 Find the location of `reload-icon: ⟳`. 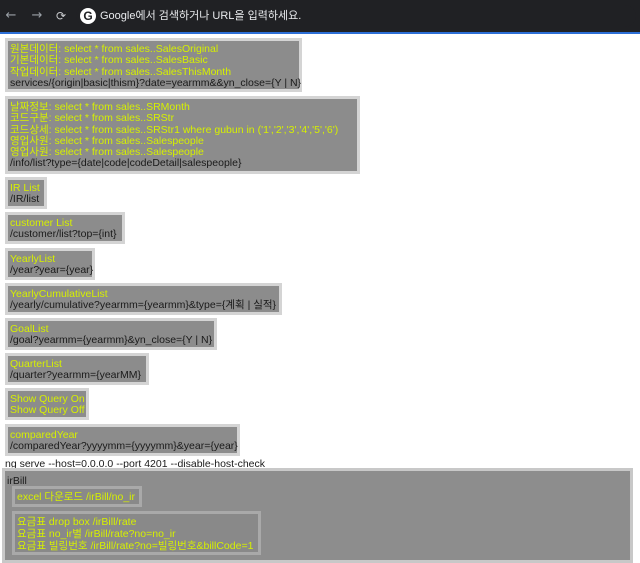

reload-icon: ⟳ is located at coordinates (61, 16).